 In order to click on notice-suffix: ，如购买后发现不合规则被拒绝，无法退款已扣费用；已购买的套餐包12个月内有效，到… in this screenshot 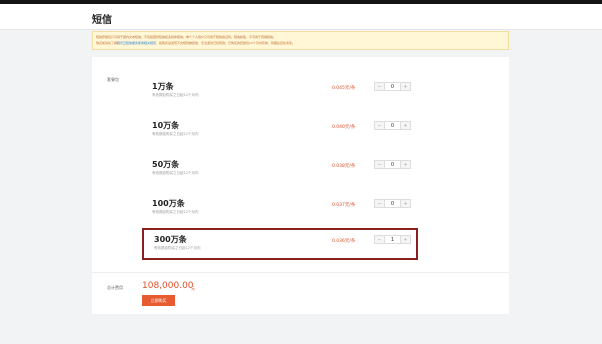, I will do `click(225, 43)`.